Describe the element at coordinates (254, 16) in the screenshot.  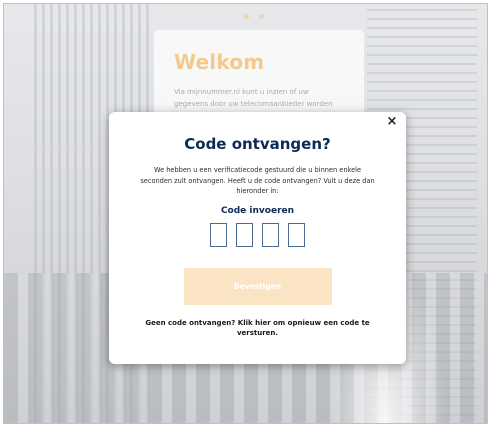
I see `step-indicator` at that location.